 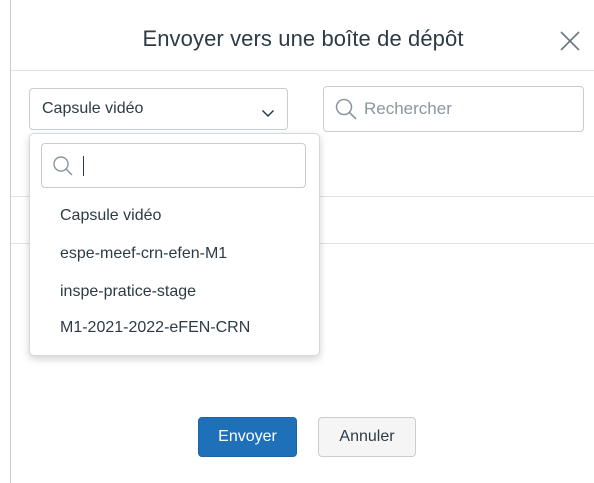 I want to click on cancel-button: Annuler, so click(x=367, y=437).